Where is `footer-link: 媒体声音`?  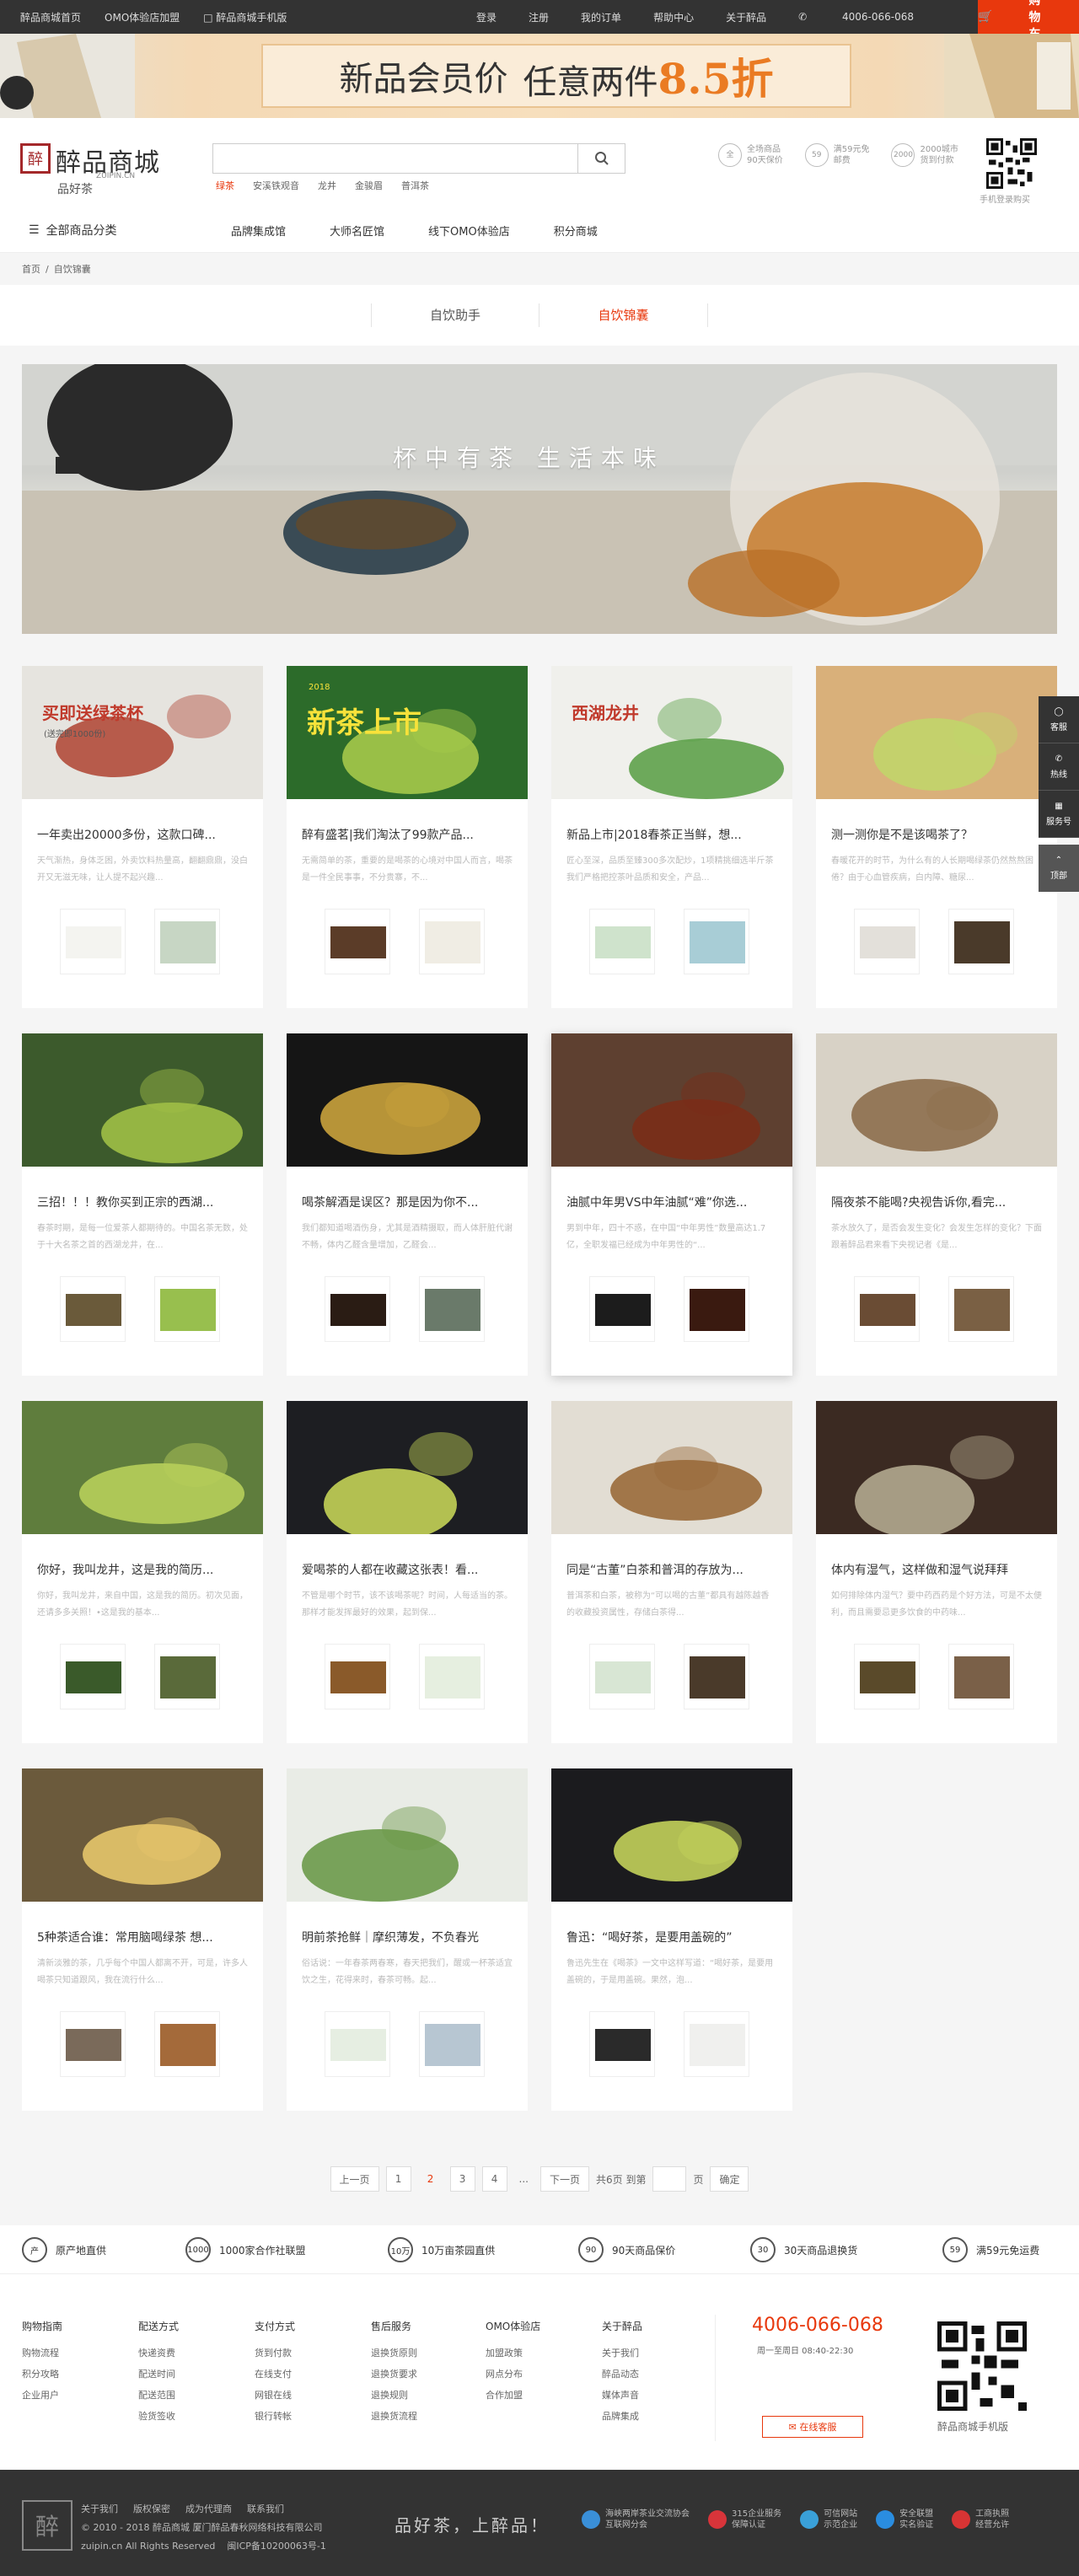
footer-link: 媒体声音 is located at coordinates (622, 2395).